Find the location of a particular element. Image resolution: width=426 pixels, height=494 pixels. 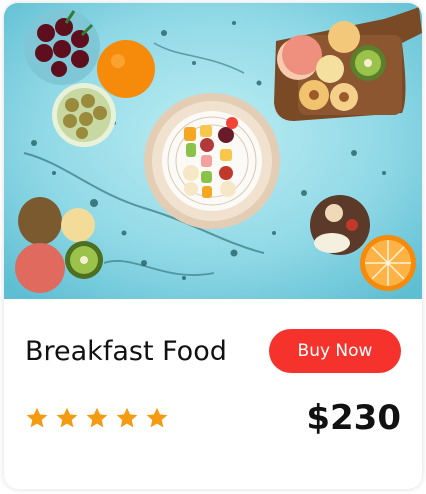

buy-now-button: Buy Now is located at coordinates (335, 351).